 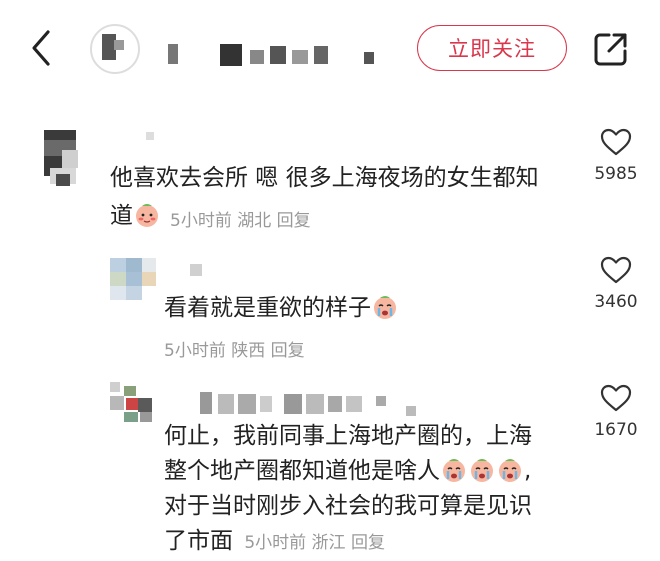 What do you see at coordinates (115, 49) in the screenshot?
I see `author-avatar` at bounding box center [115, 49].